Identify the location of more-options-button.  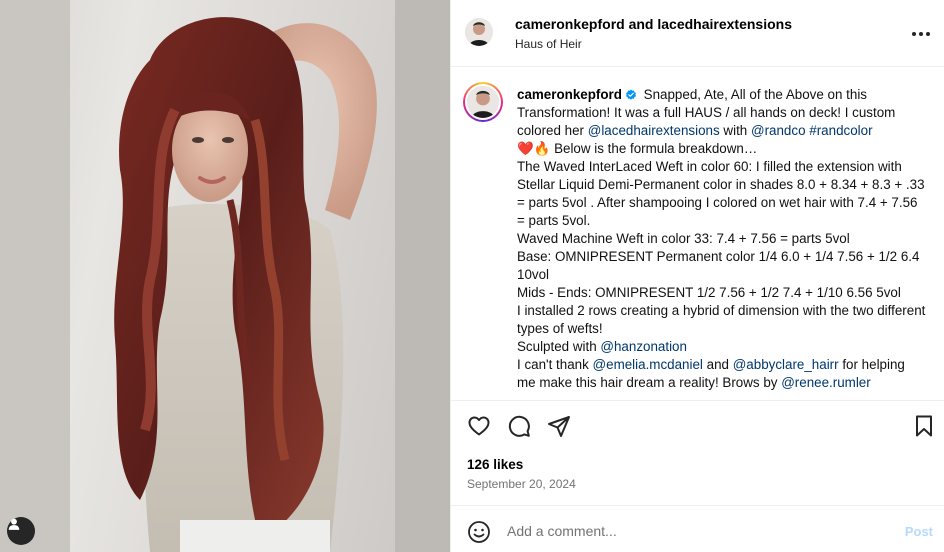
(921, 34).